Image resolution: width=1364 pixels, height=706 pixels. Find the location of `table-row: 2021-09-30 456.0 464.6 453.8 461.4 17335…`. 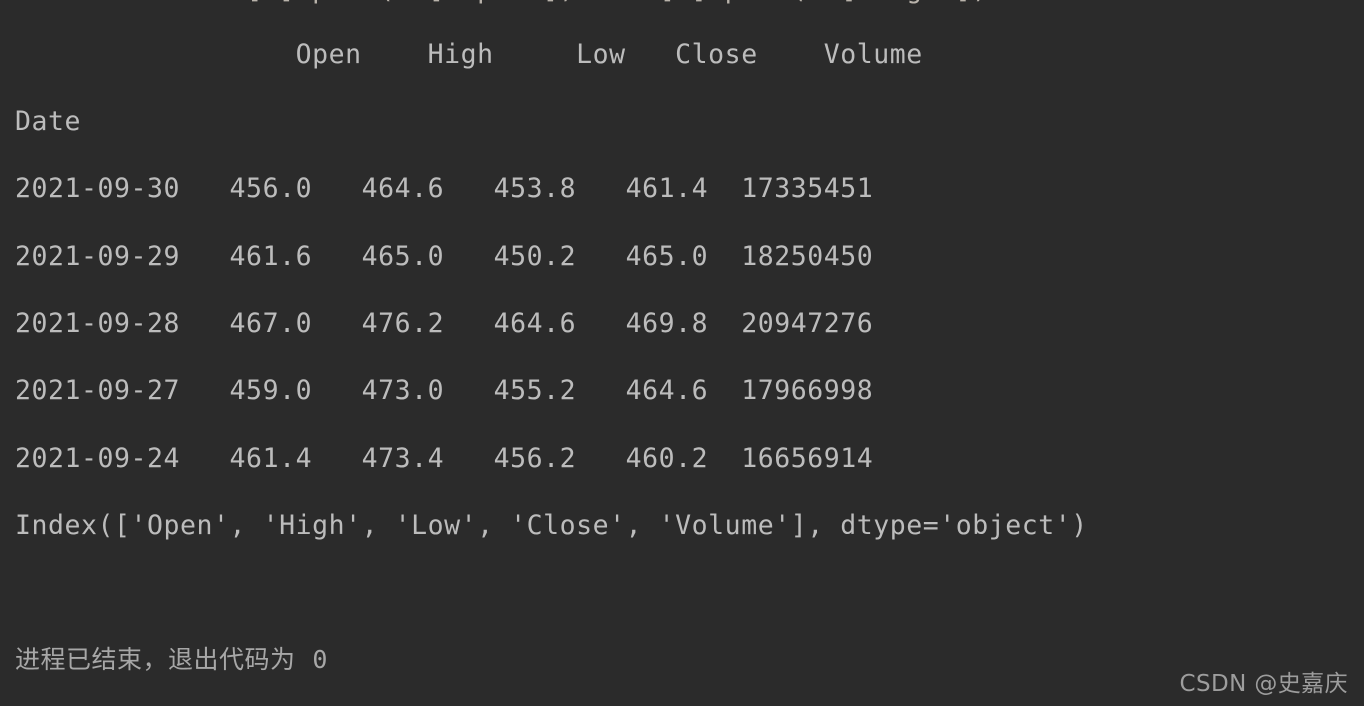

table-row: 2021-09-30 456.0 464.6 453.8 461.4 17335… is located at coordinates (444, 188).